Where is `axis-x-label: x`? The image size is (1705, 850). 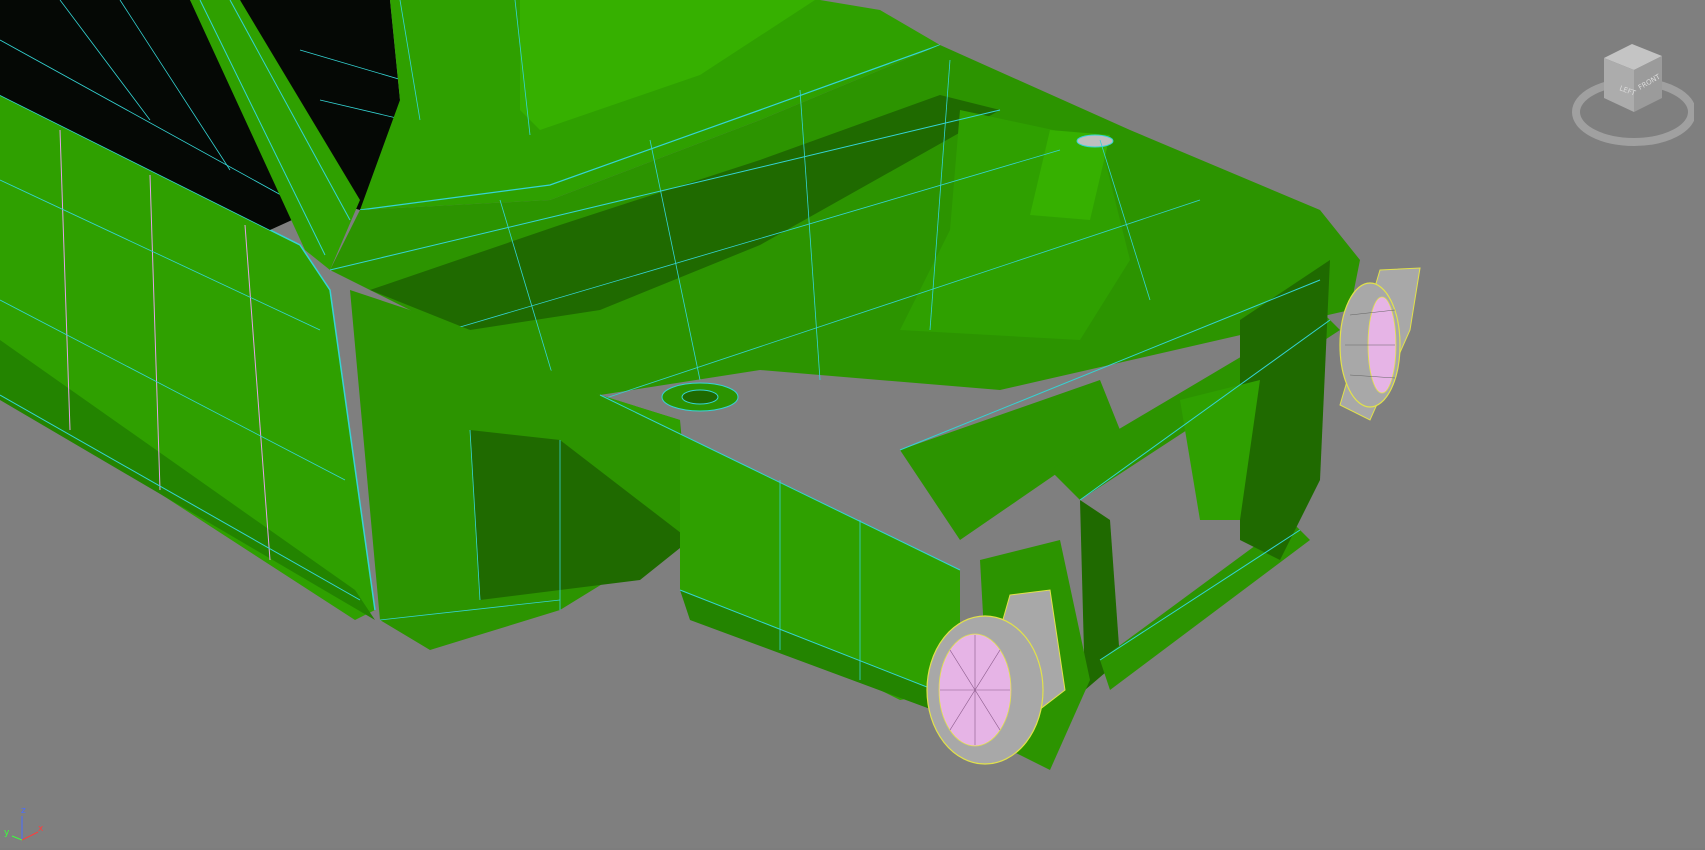 axis-x-label: x is located at coordinates (41, 829).